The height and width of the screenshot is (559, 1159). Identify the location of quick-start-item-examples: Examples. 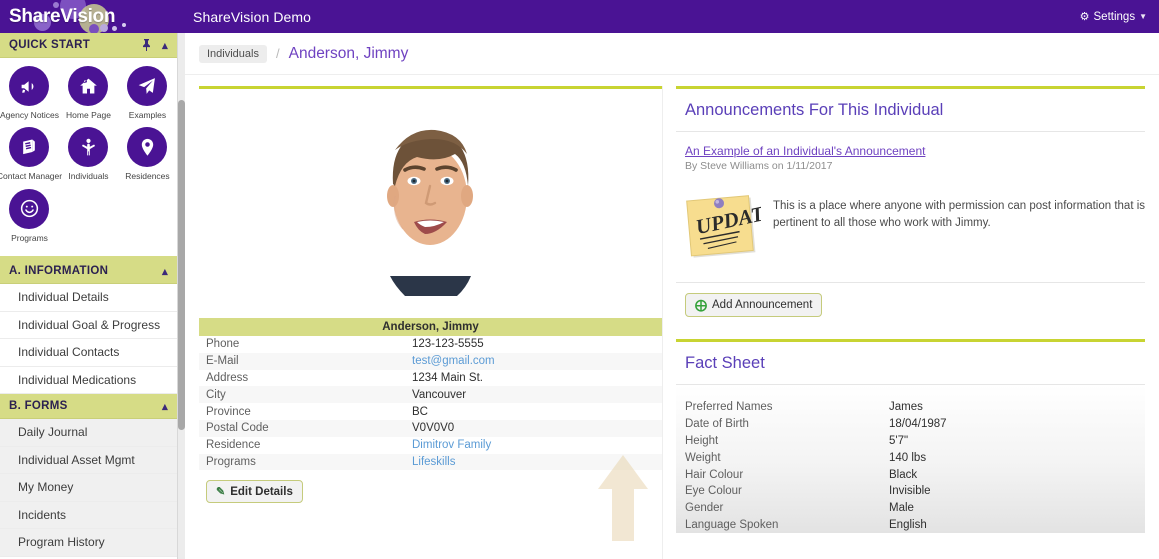
(147, 93).